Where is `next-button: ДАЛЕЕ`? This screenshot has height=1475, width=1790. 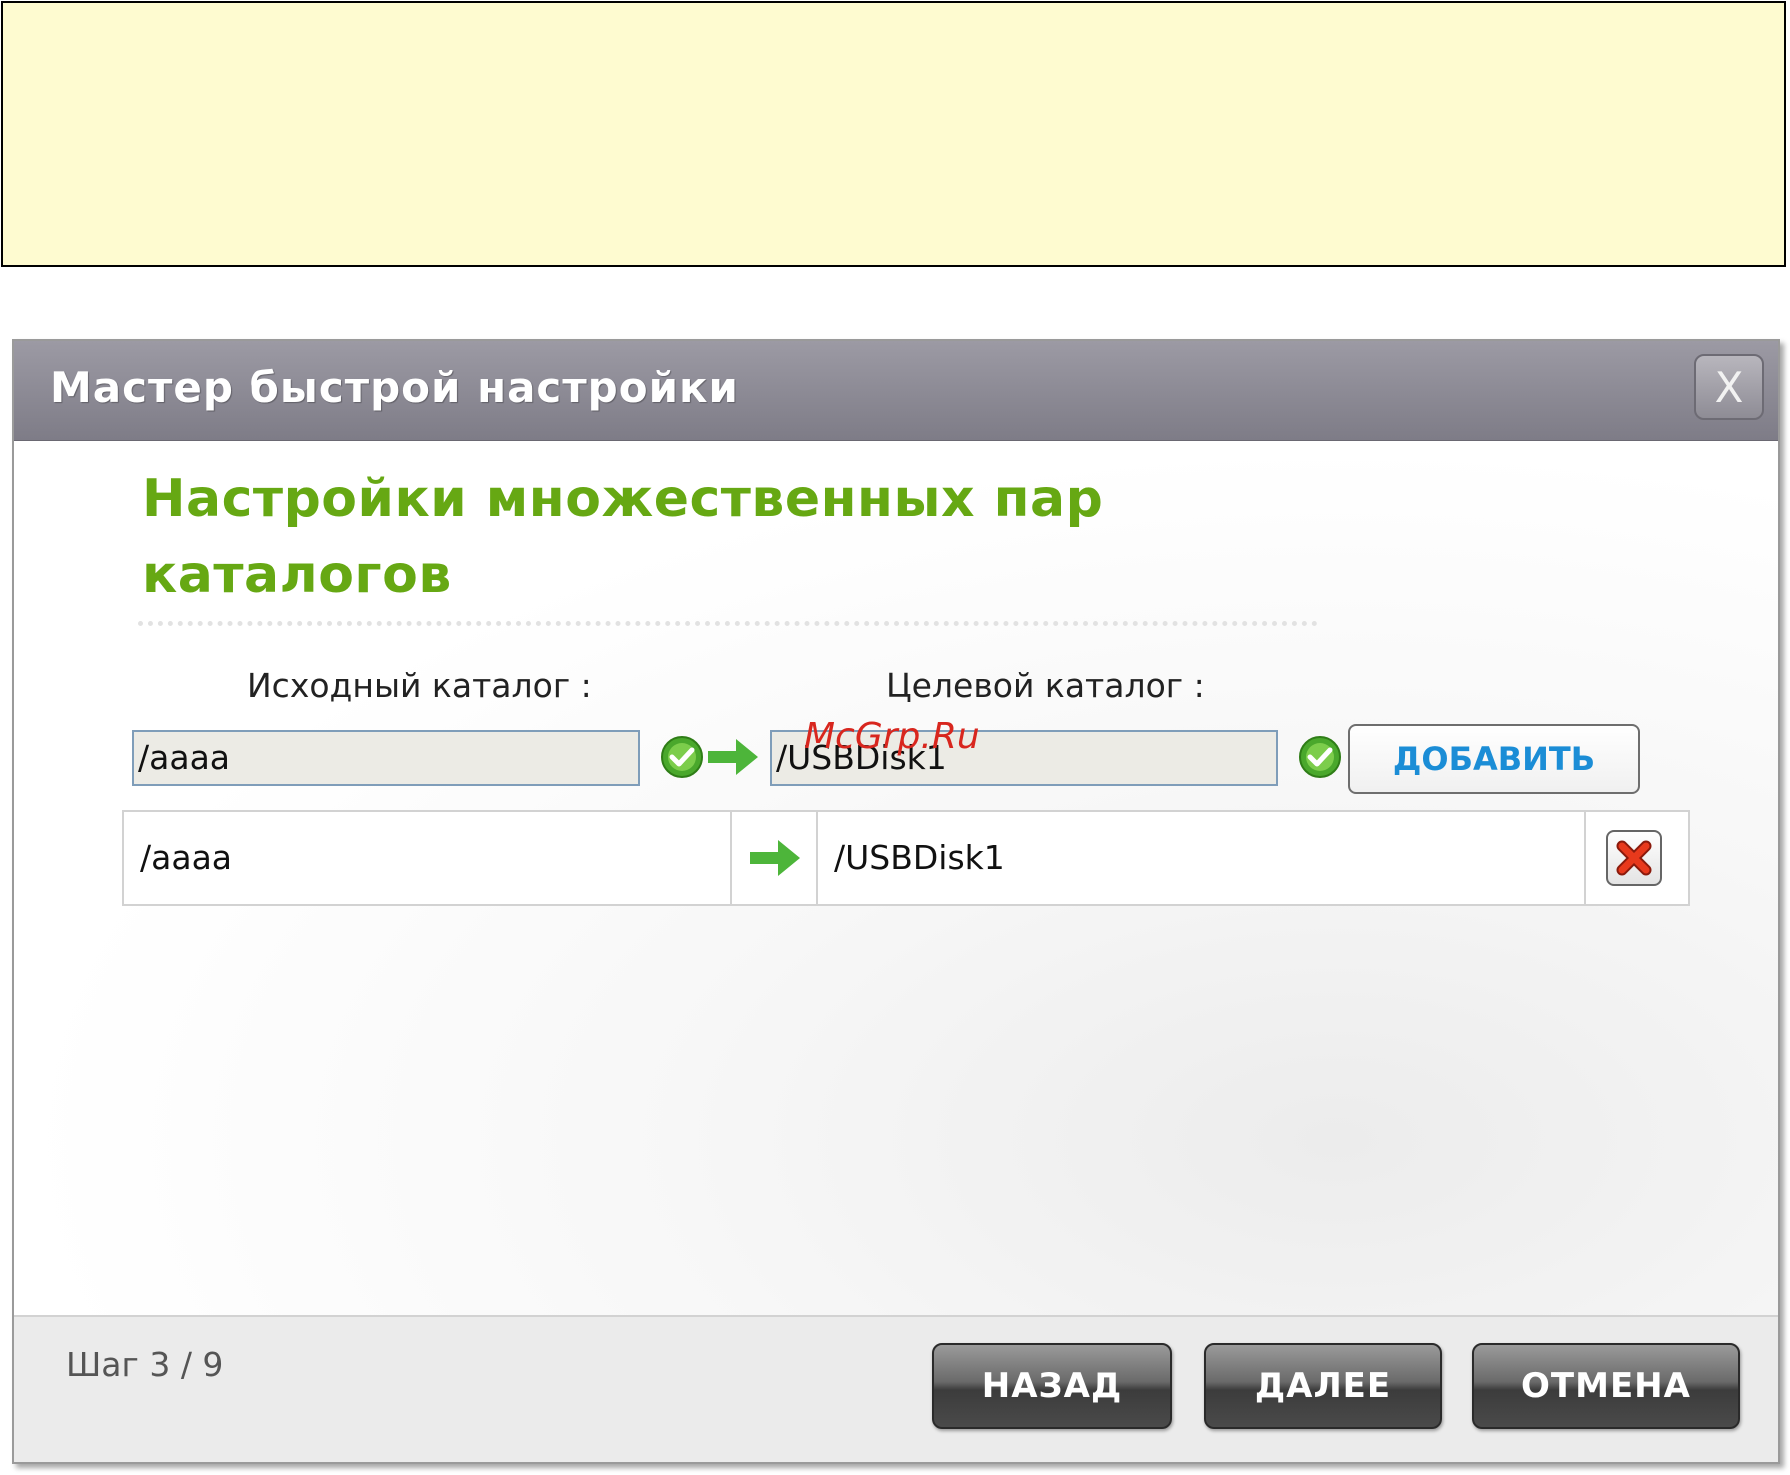
next-button: ДАЛЕЕ is located at coordinates (1323, 1386).